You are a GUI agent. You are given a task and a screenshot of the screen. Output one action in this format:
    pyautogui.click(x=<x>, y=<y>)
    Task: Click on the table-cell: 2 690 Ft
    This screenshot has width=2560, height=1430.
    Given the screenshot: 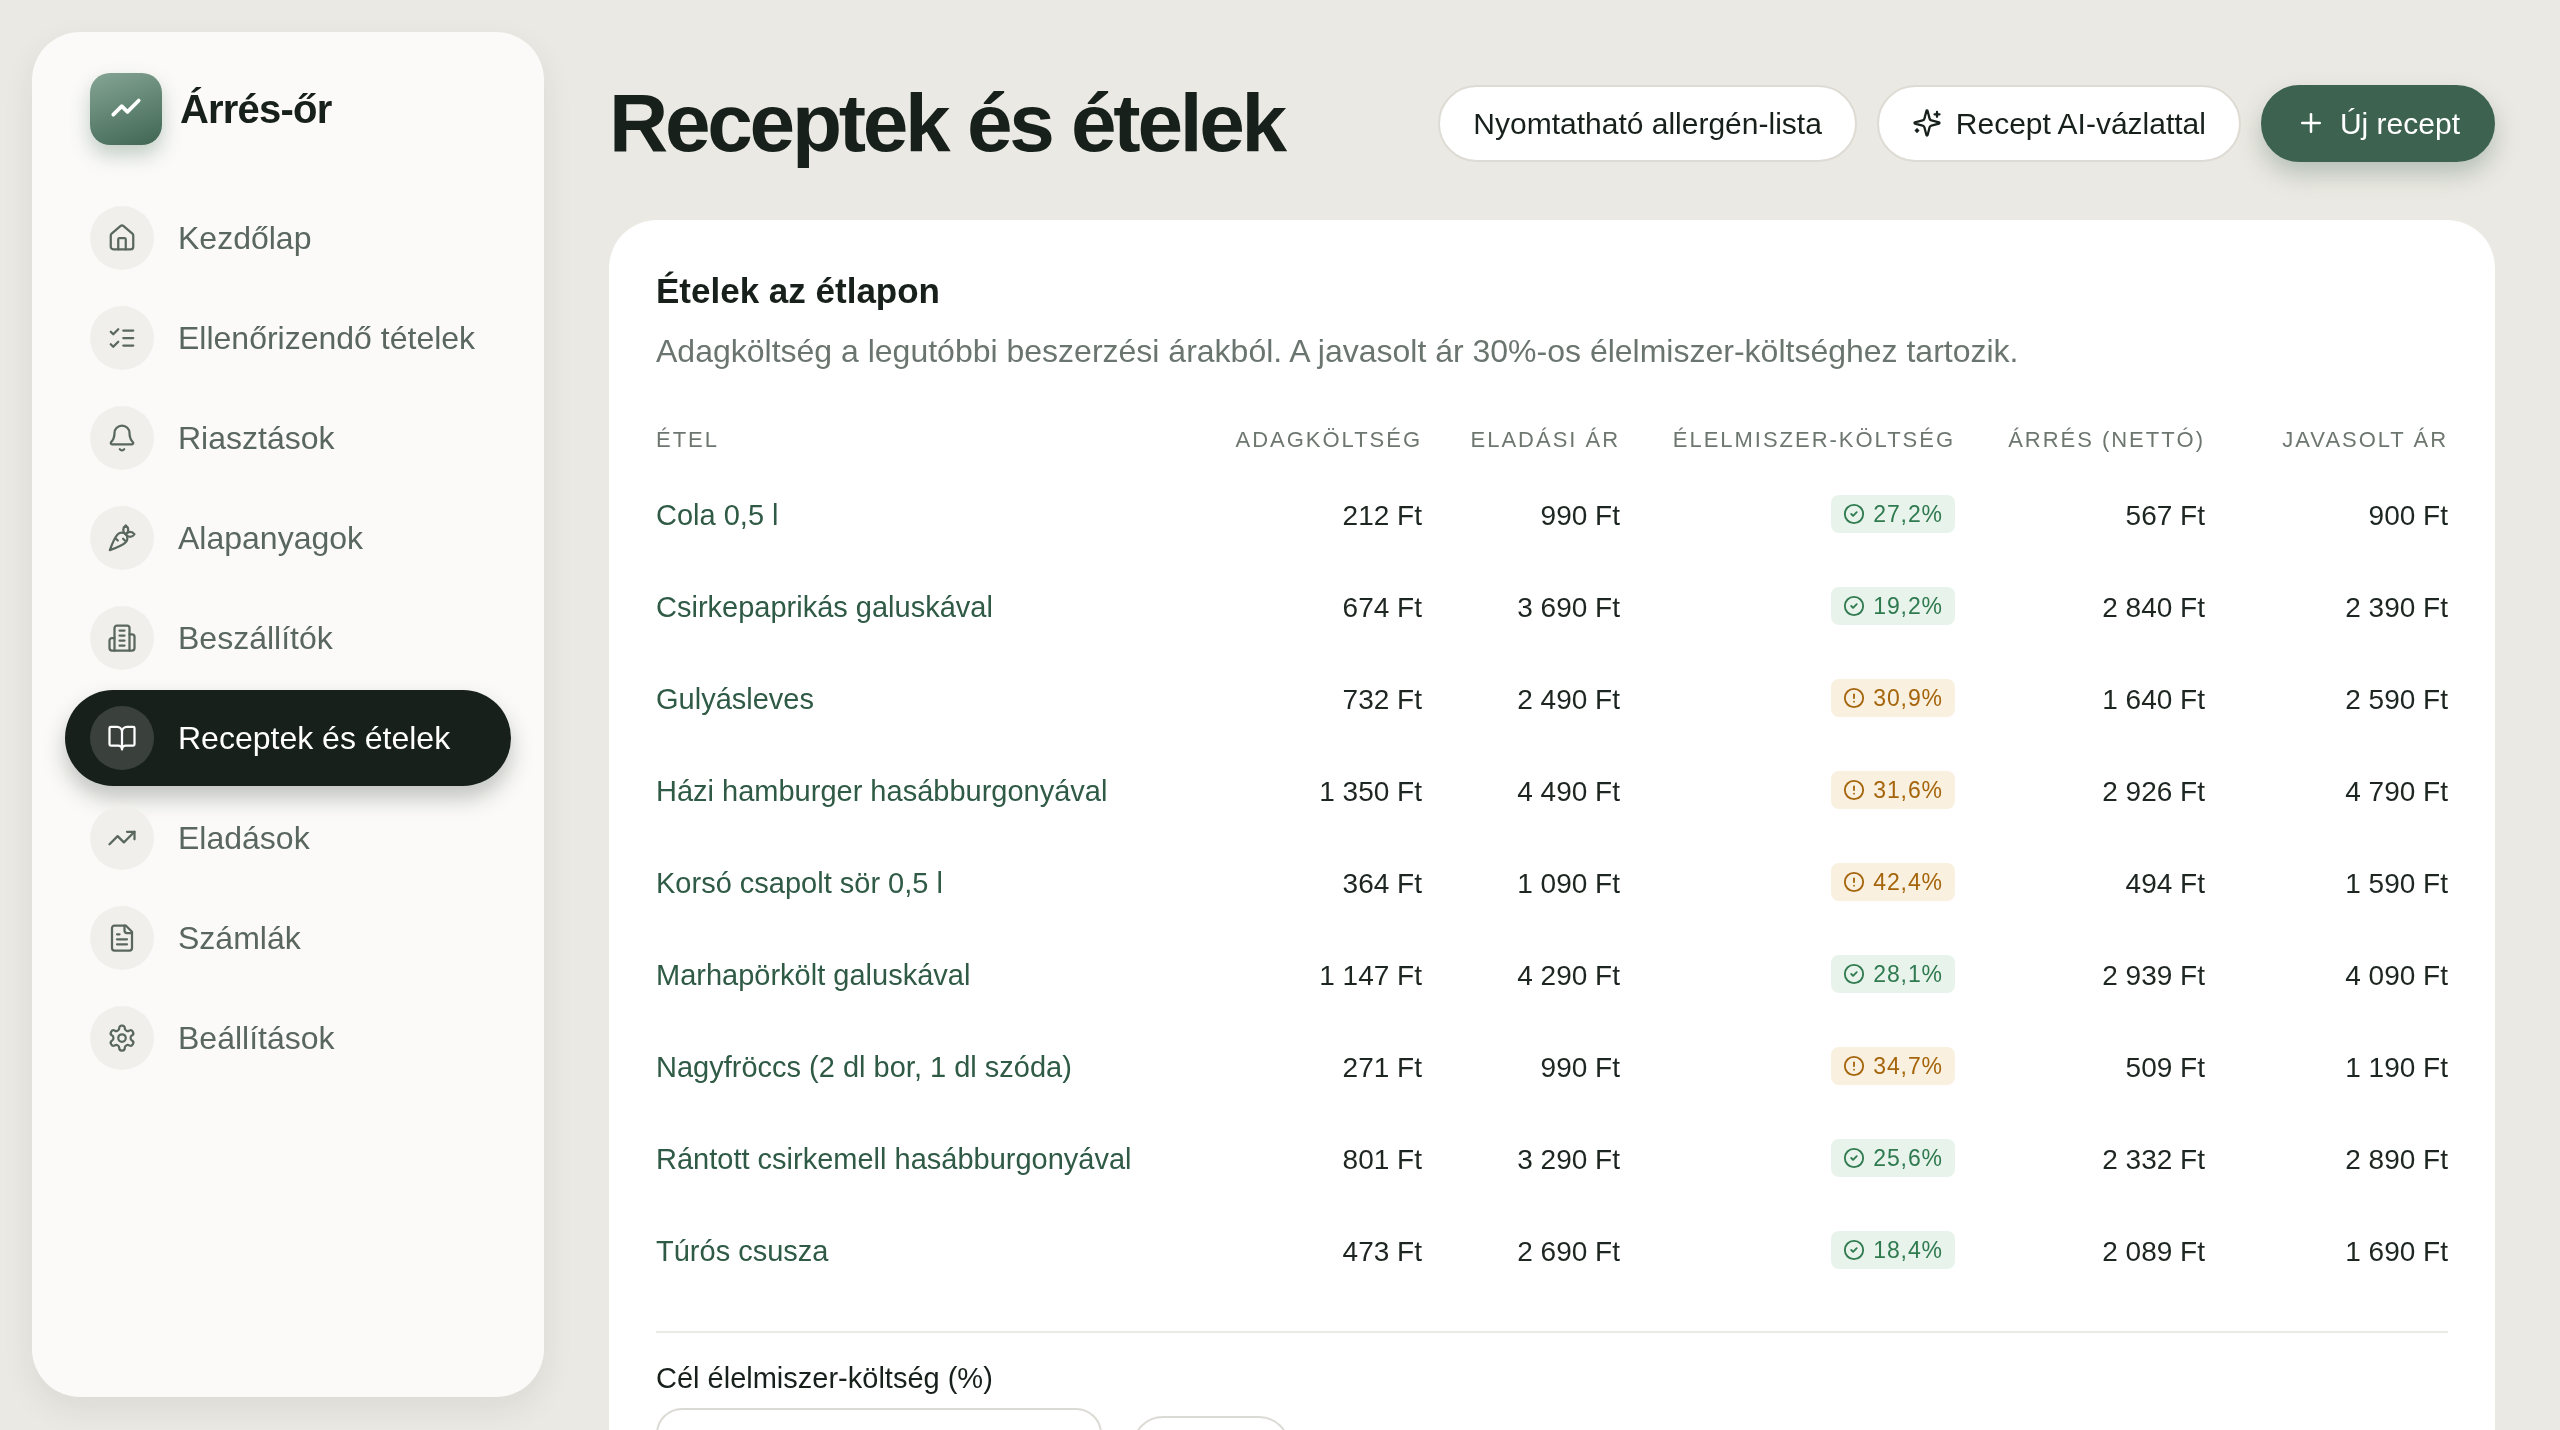 What is the action you would take?
    pyautogui.click(x=1521, y=1252)
    